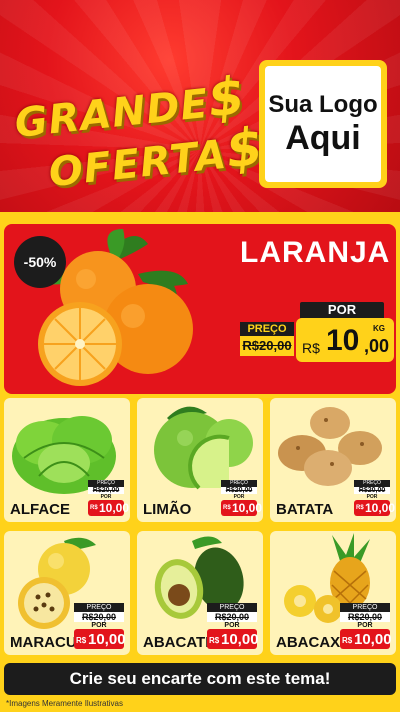 This screenshot has height=712, width=400. What do you see at coordinates (379, 328) in the screenshot?
I see `price-unit: KG` at bounding box center [379, 328].